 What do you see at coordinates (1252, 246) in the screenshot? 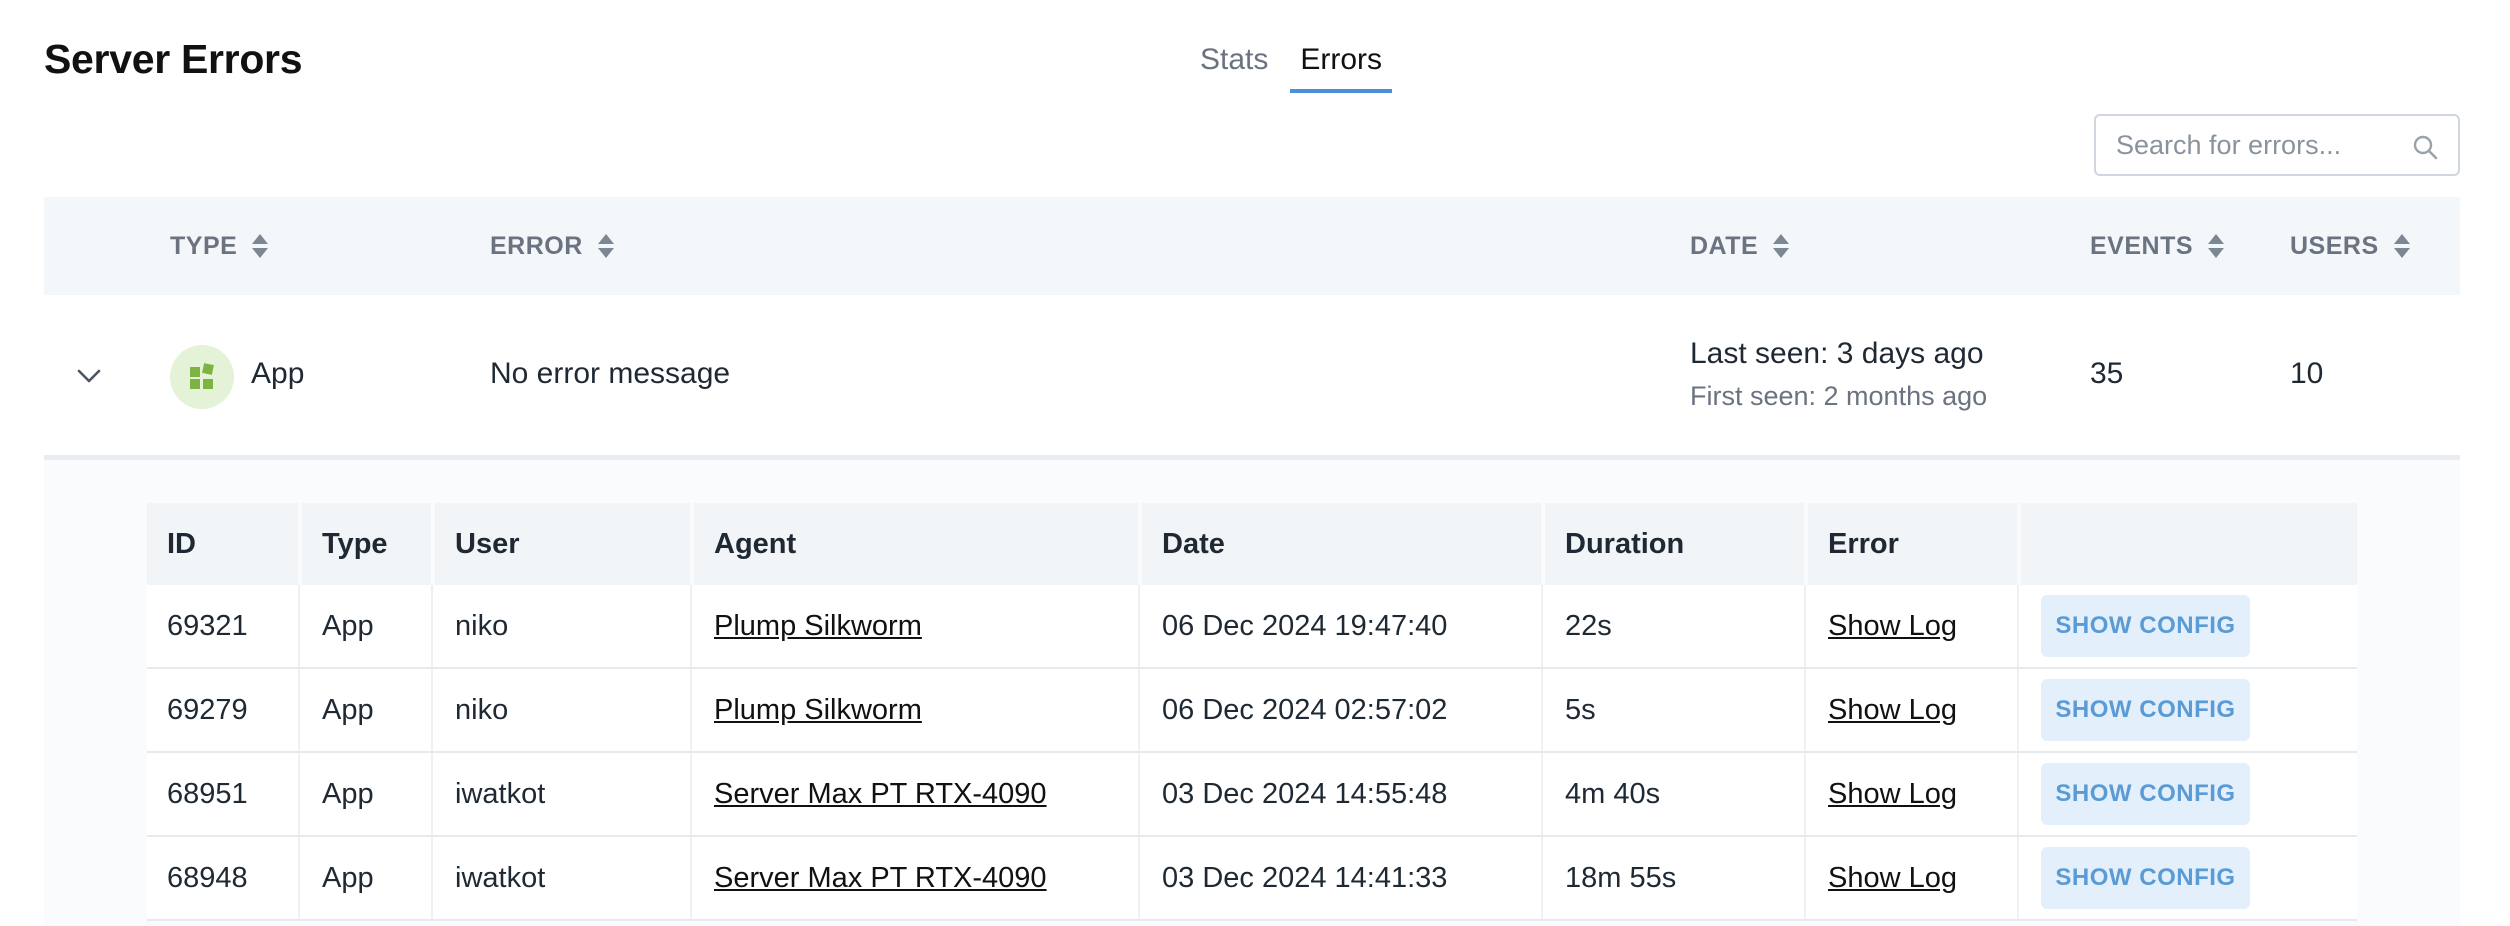
I see `table-header: TYPE ERROR DATE EVENTS USERS` at bounding box center [1252, 246].